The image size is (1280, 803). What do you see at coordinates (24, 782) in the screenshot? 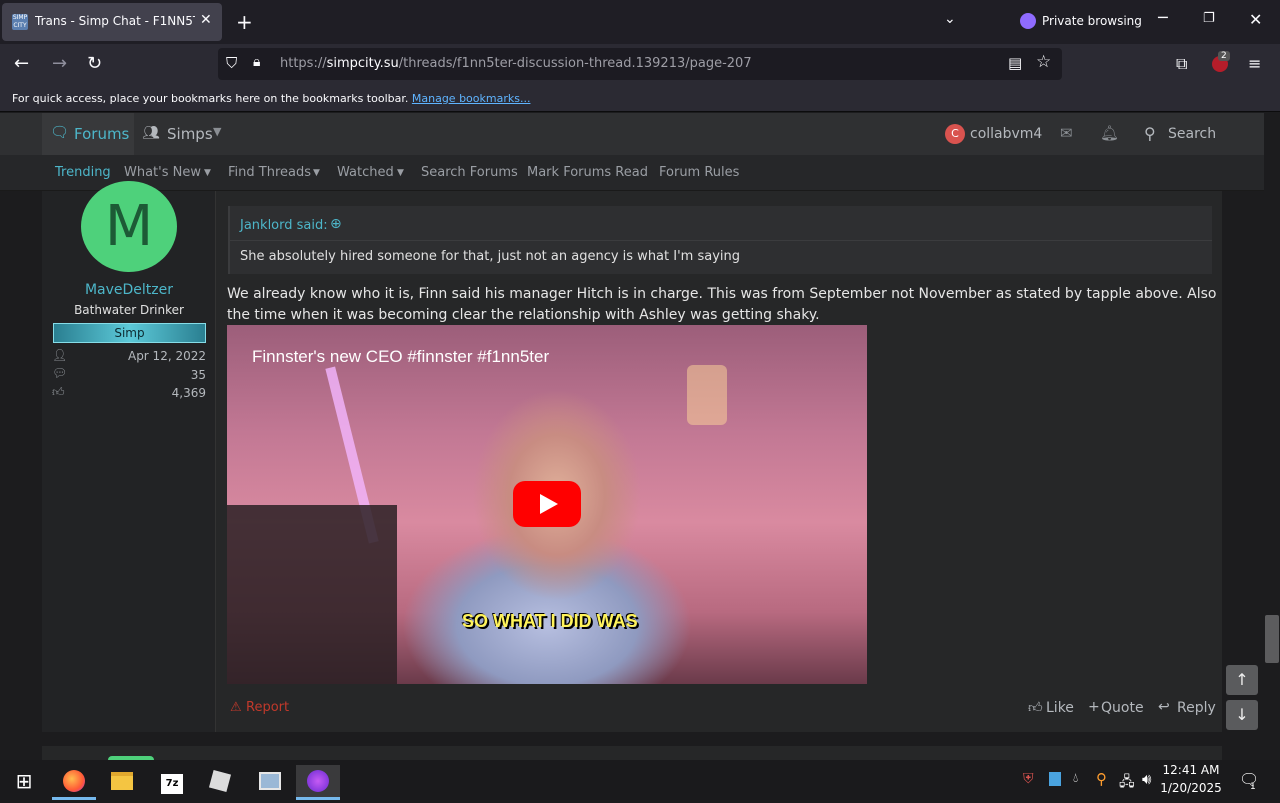
I see `windows-start-icon: ⊞` at bounding box center [24, 782].